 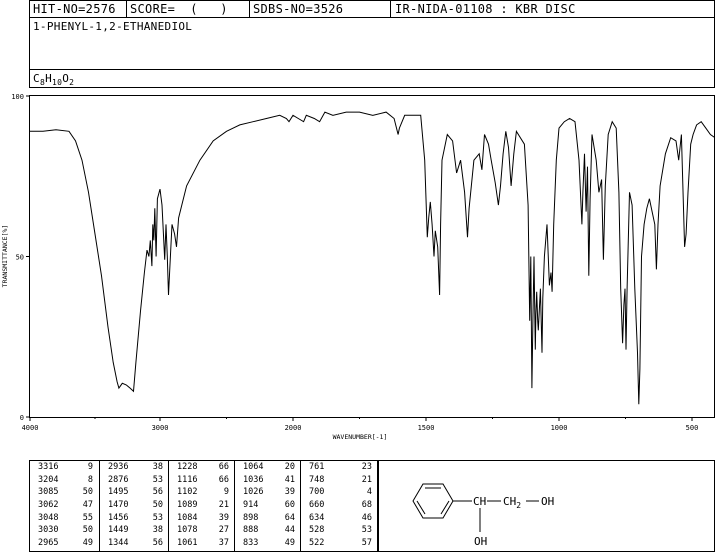 What do you see at coordinates (134, 492) in the screenshot?
I see `peak-row: 1495 56` at bounding box center [134, 492].